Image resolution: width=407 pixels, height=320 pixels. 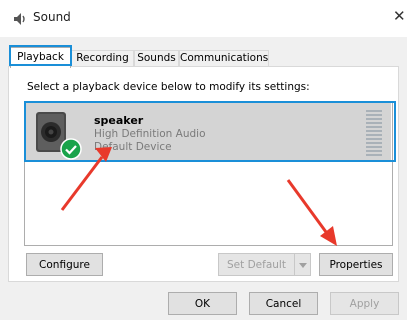 What do you see at coordinates (71, 149) in the screenshot?
I see `checkmark-icon` at bounding box center [71, 149].